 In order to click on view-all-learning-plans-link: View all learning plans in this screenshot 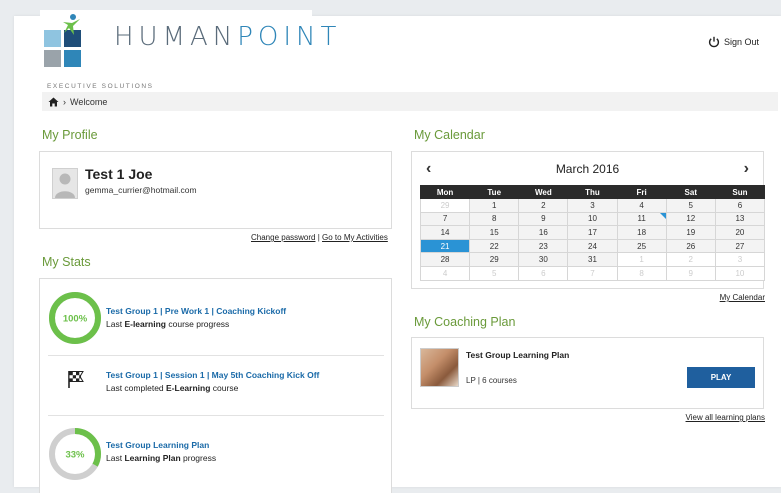, I will do `click(725, 417)`.